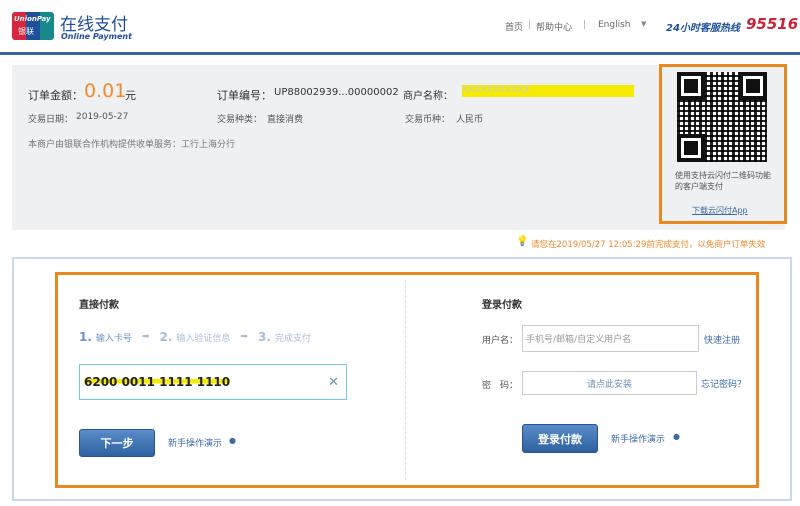  What do you see at coordinates (772, 24) in the screenshot?
I see `hotline-number: 95516` at bounding box center [772, 24].